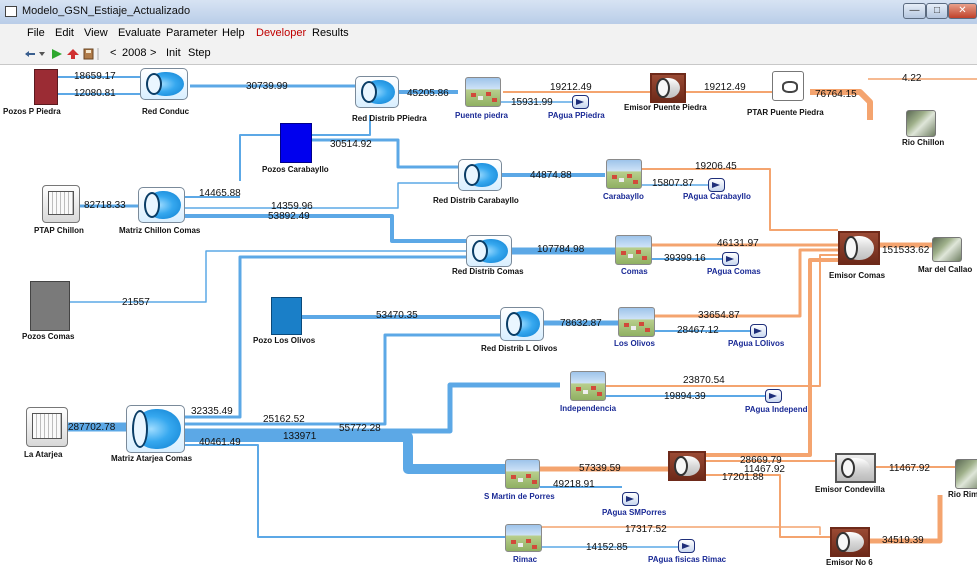  What do you see at coordinates (164, 84) in the screenshot?
I see `red-conduc-node` at bounding box center [164, 84].